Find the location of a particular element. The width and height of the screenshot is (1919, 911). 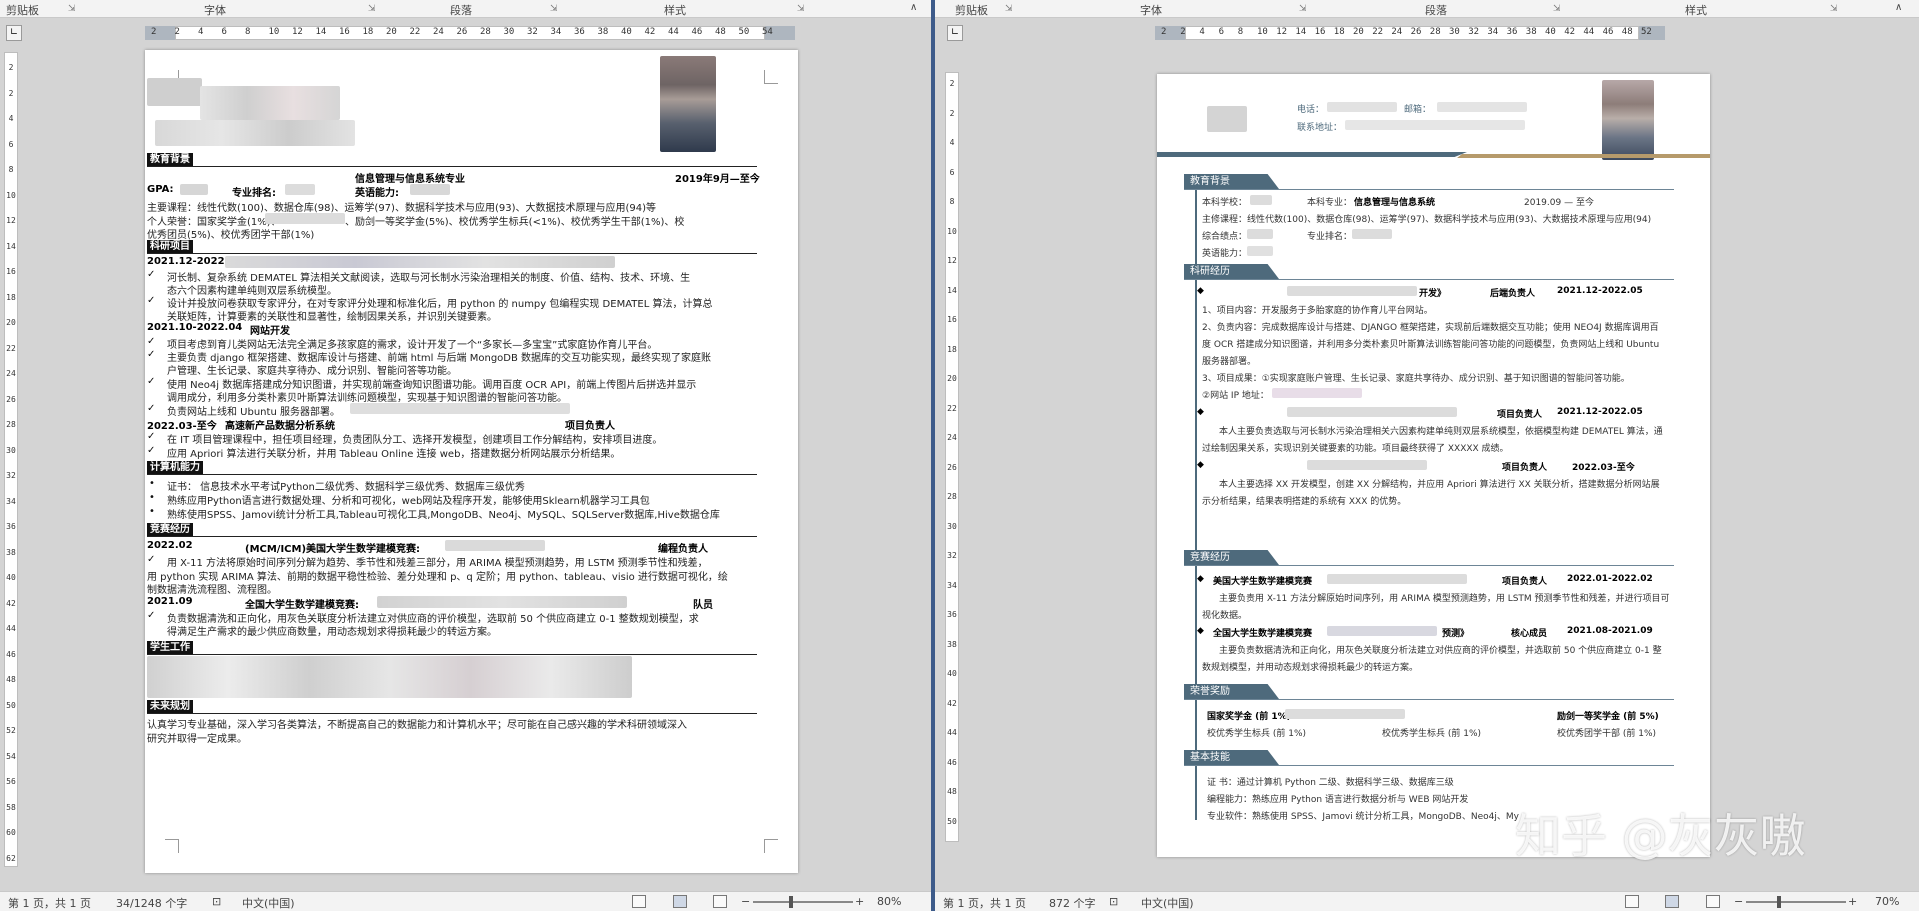

ruler-tick-label: 20 is located at coordinates (1358, 32).